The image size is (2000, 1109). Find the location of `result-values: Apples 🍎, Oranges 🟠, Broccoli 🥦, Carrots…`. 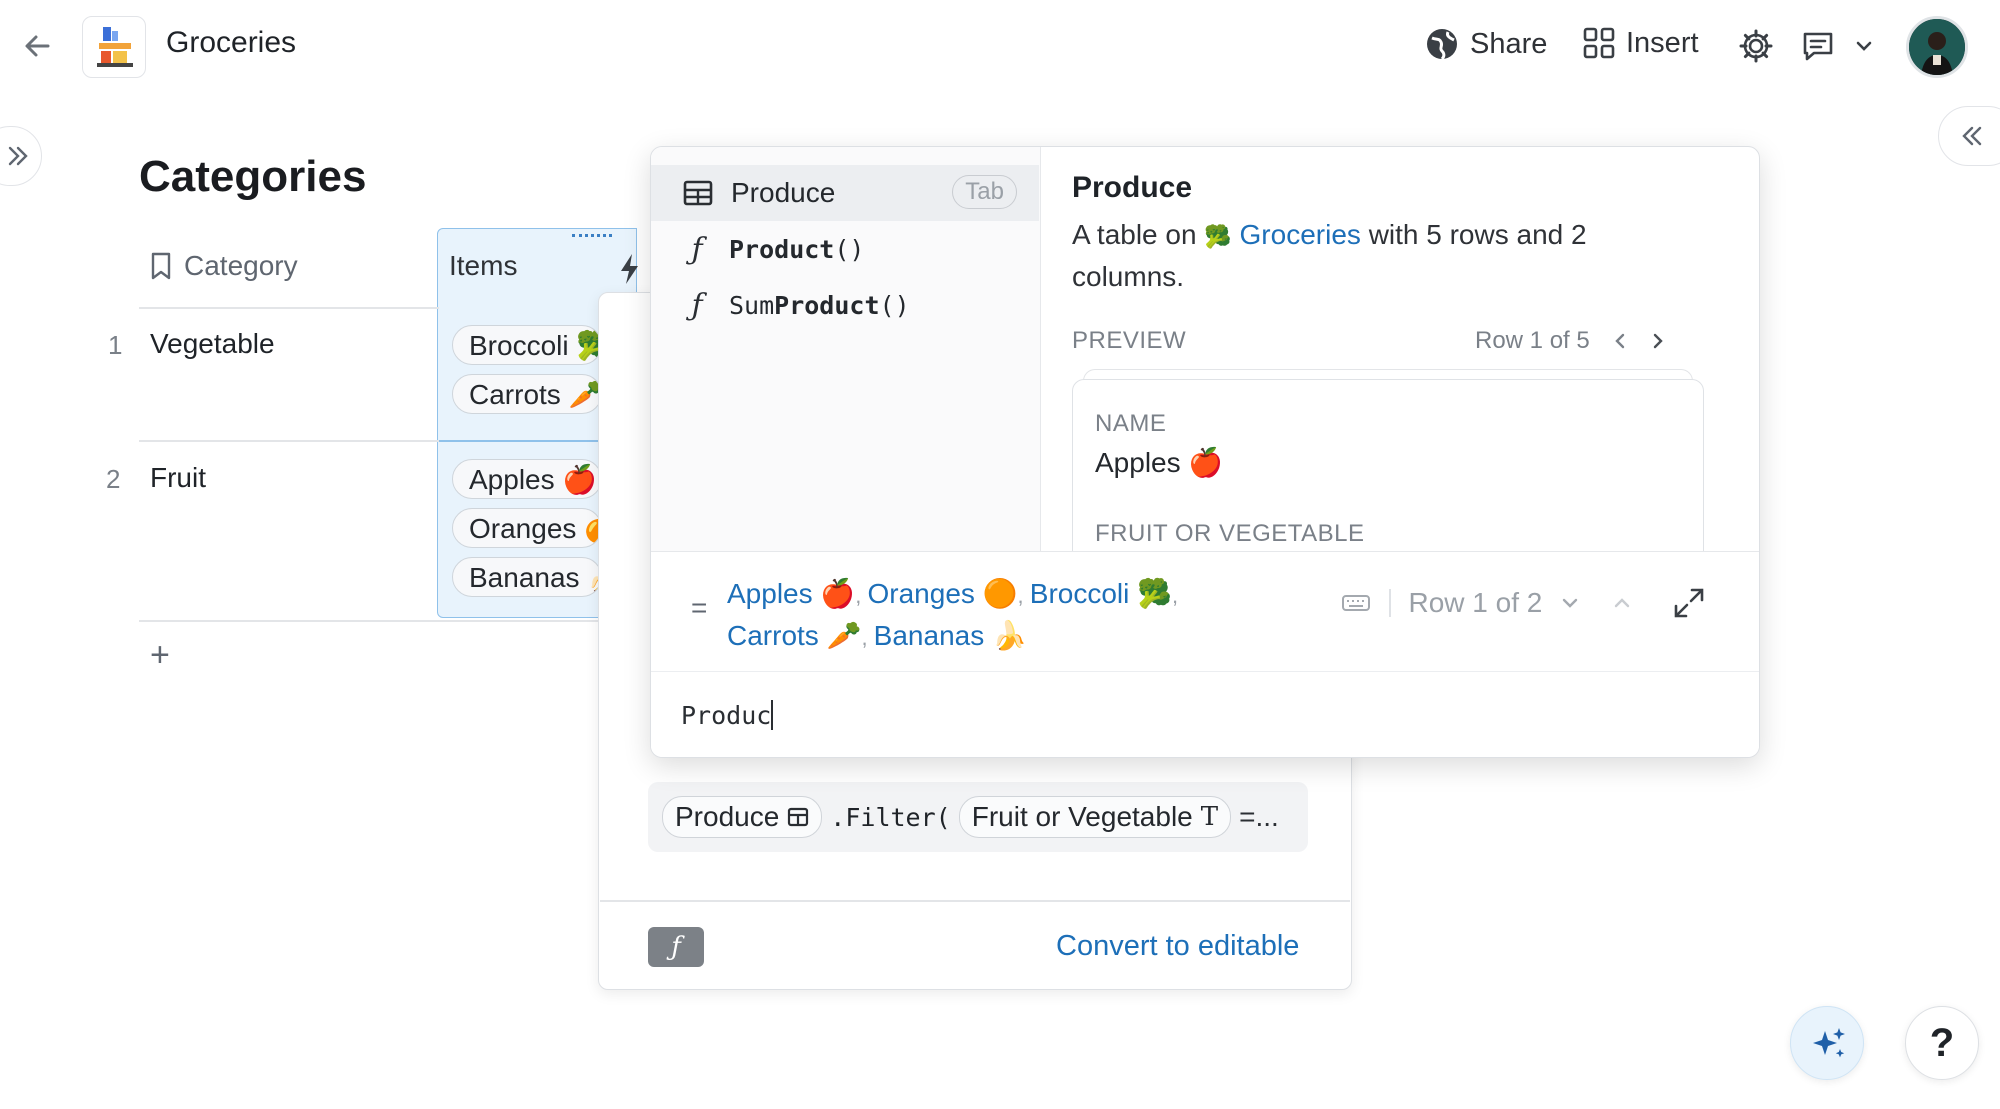

result-values: Apples 🍎, Oranges 🟠, Broccoli 🥦, Carrots… is located at coordinates (953, 614).